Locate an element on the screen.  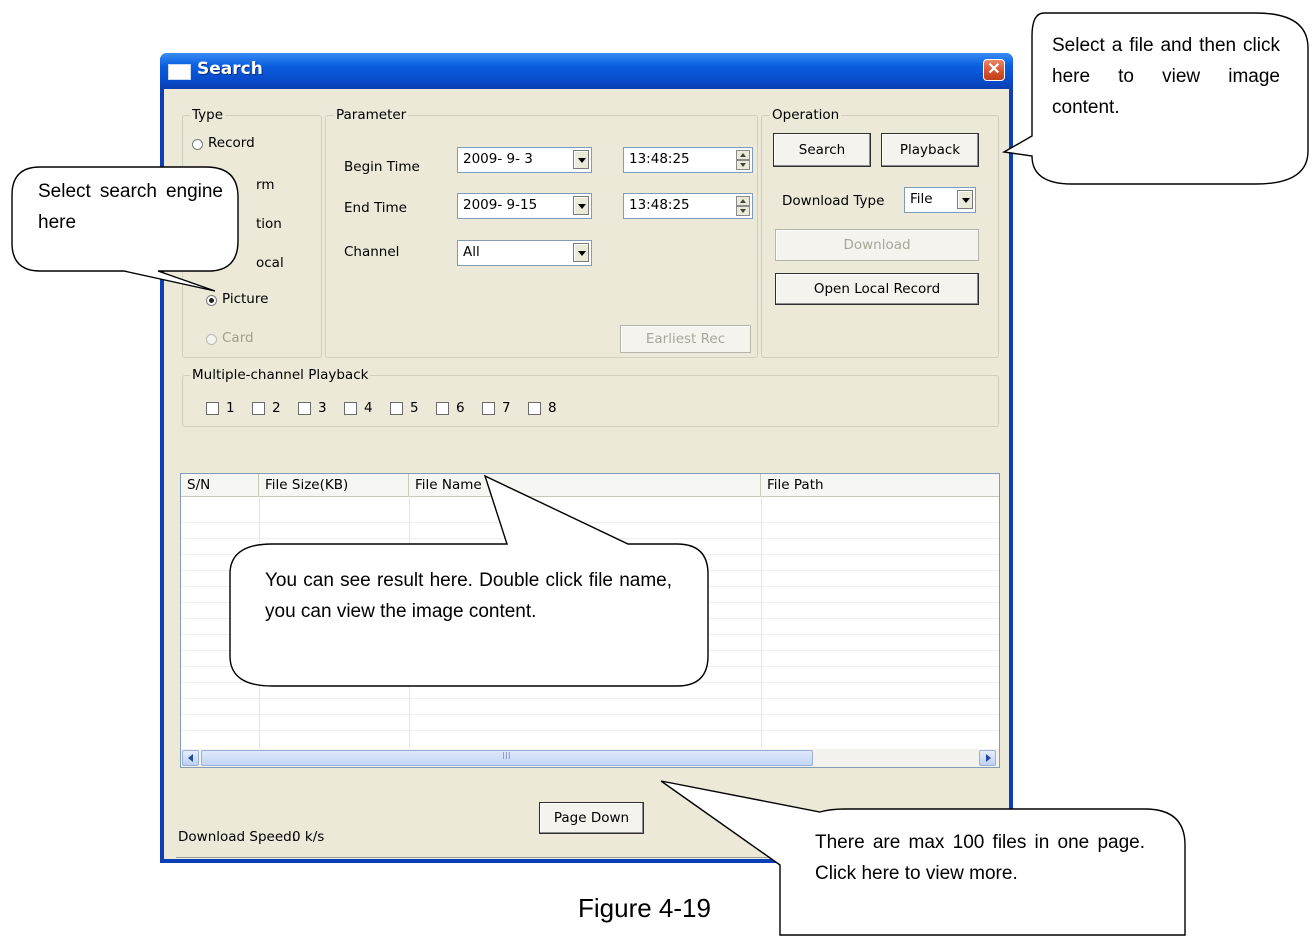
end-date-picker: 2009- 9-15 is located at coordinates (524, 206).